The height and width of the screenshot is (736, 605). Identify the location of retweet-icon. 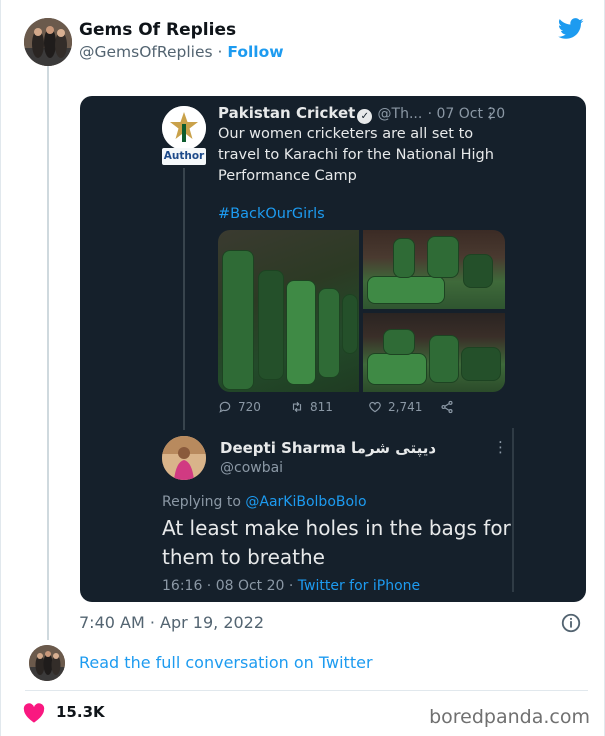
(297, 407).